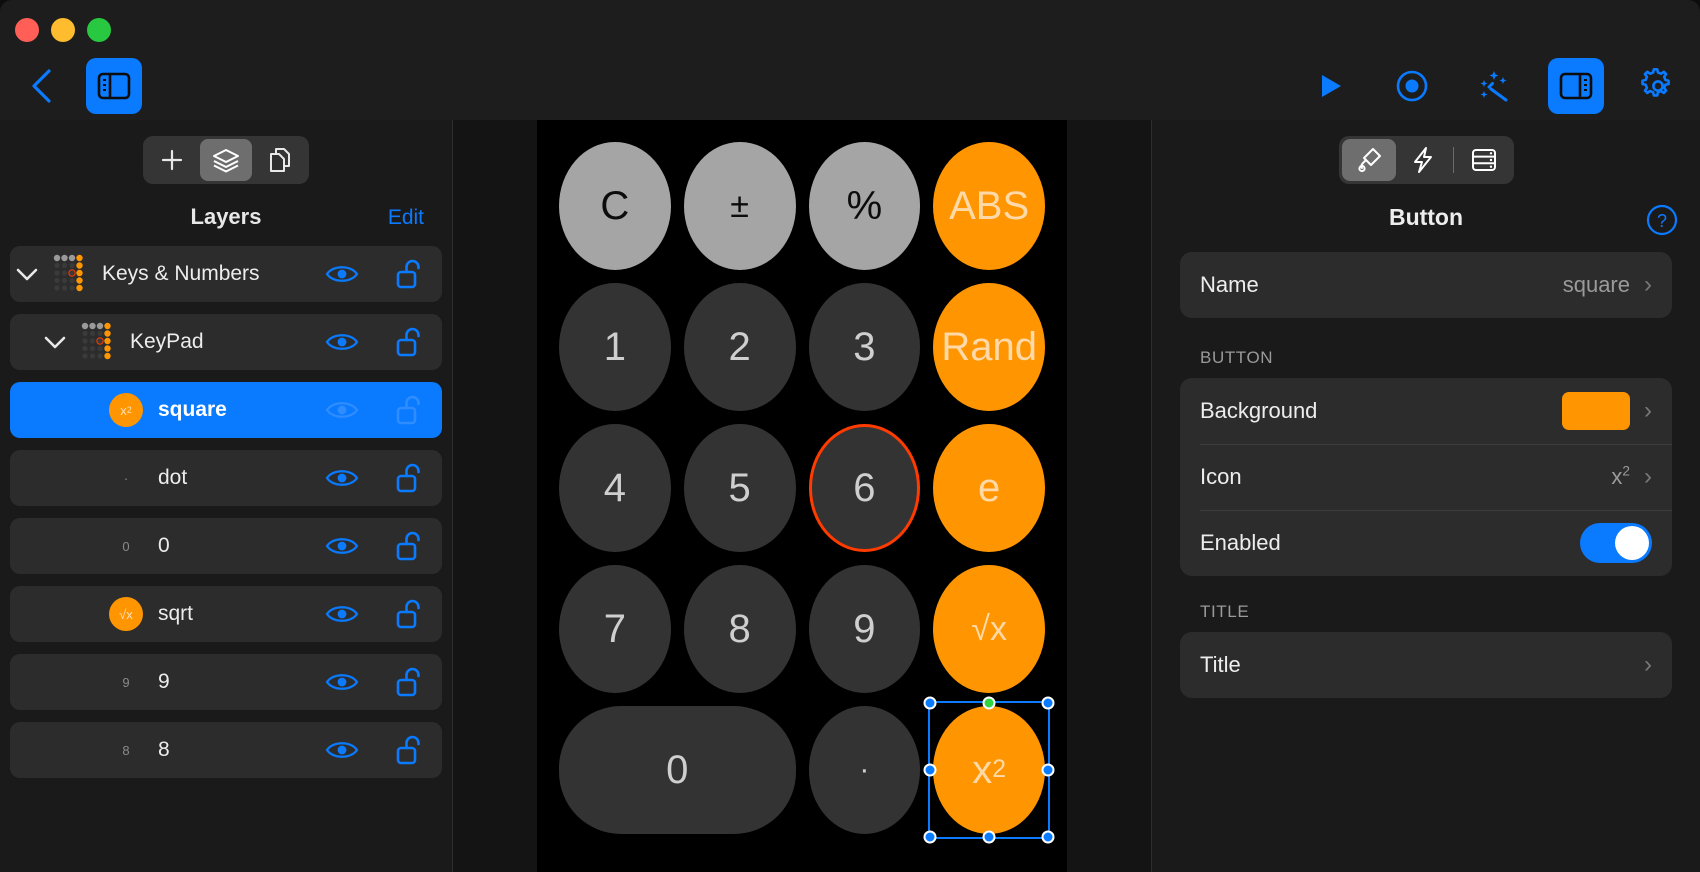 Image resolution: width=1700 pixels, height=872 pixels. What do you see at coordinates (1620, 476) in the screenshot?
I see `property-value: x2` at bounding box center [1620, 476].